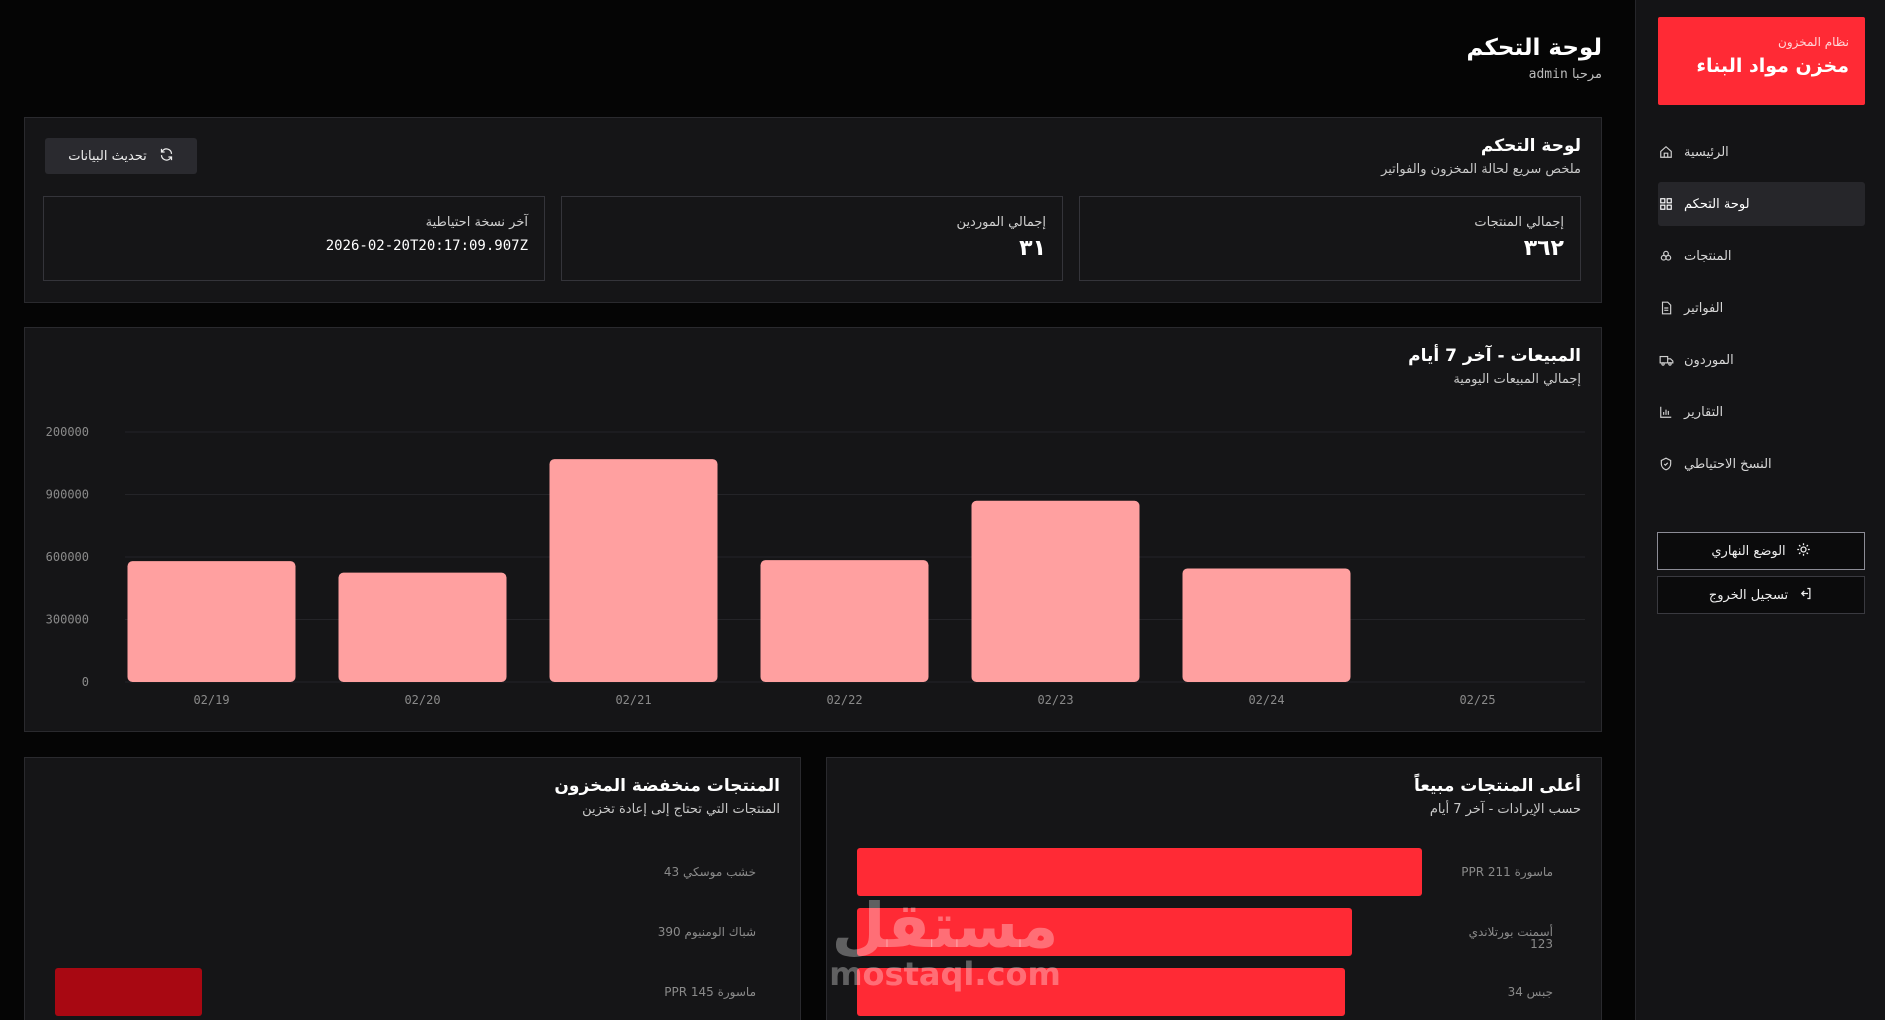 The image size is (1885, 1020). What do you see at coordinates (422, 700) in the screenshot?
I see `x-tick-label: 02/20` at bounding box center [422, 700].